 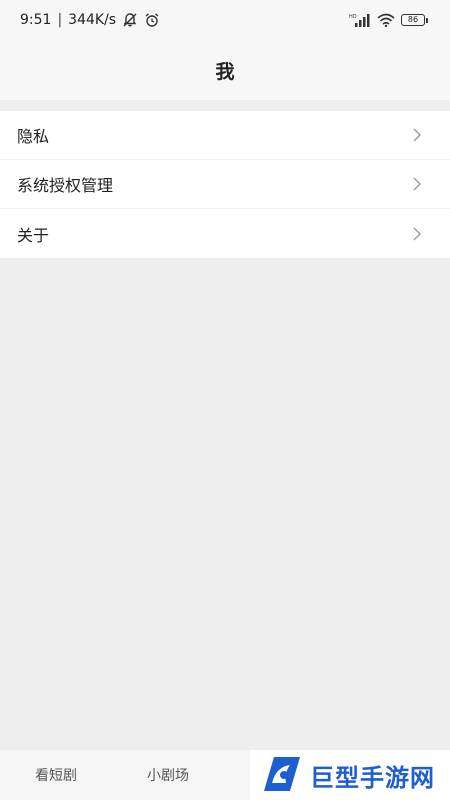 I want to click on battery-icon: 86, so click(x=414, y=20).